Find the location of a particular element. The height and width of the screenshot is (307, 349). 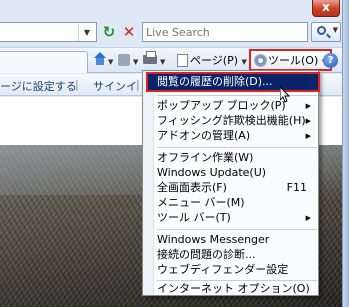

signin-link: サインイ is located at coordinates (115, 86).